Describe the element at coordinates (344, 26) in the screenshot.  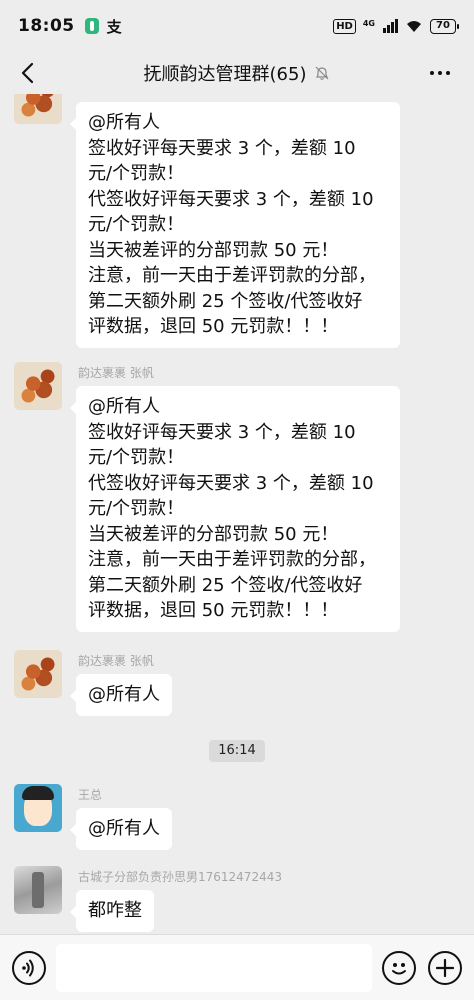
I see `hd-badge: HD` at that location.